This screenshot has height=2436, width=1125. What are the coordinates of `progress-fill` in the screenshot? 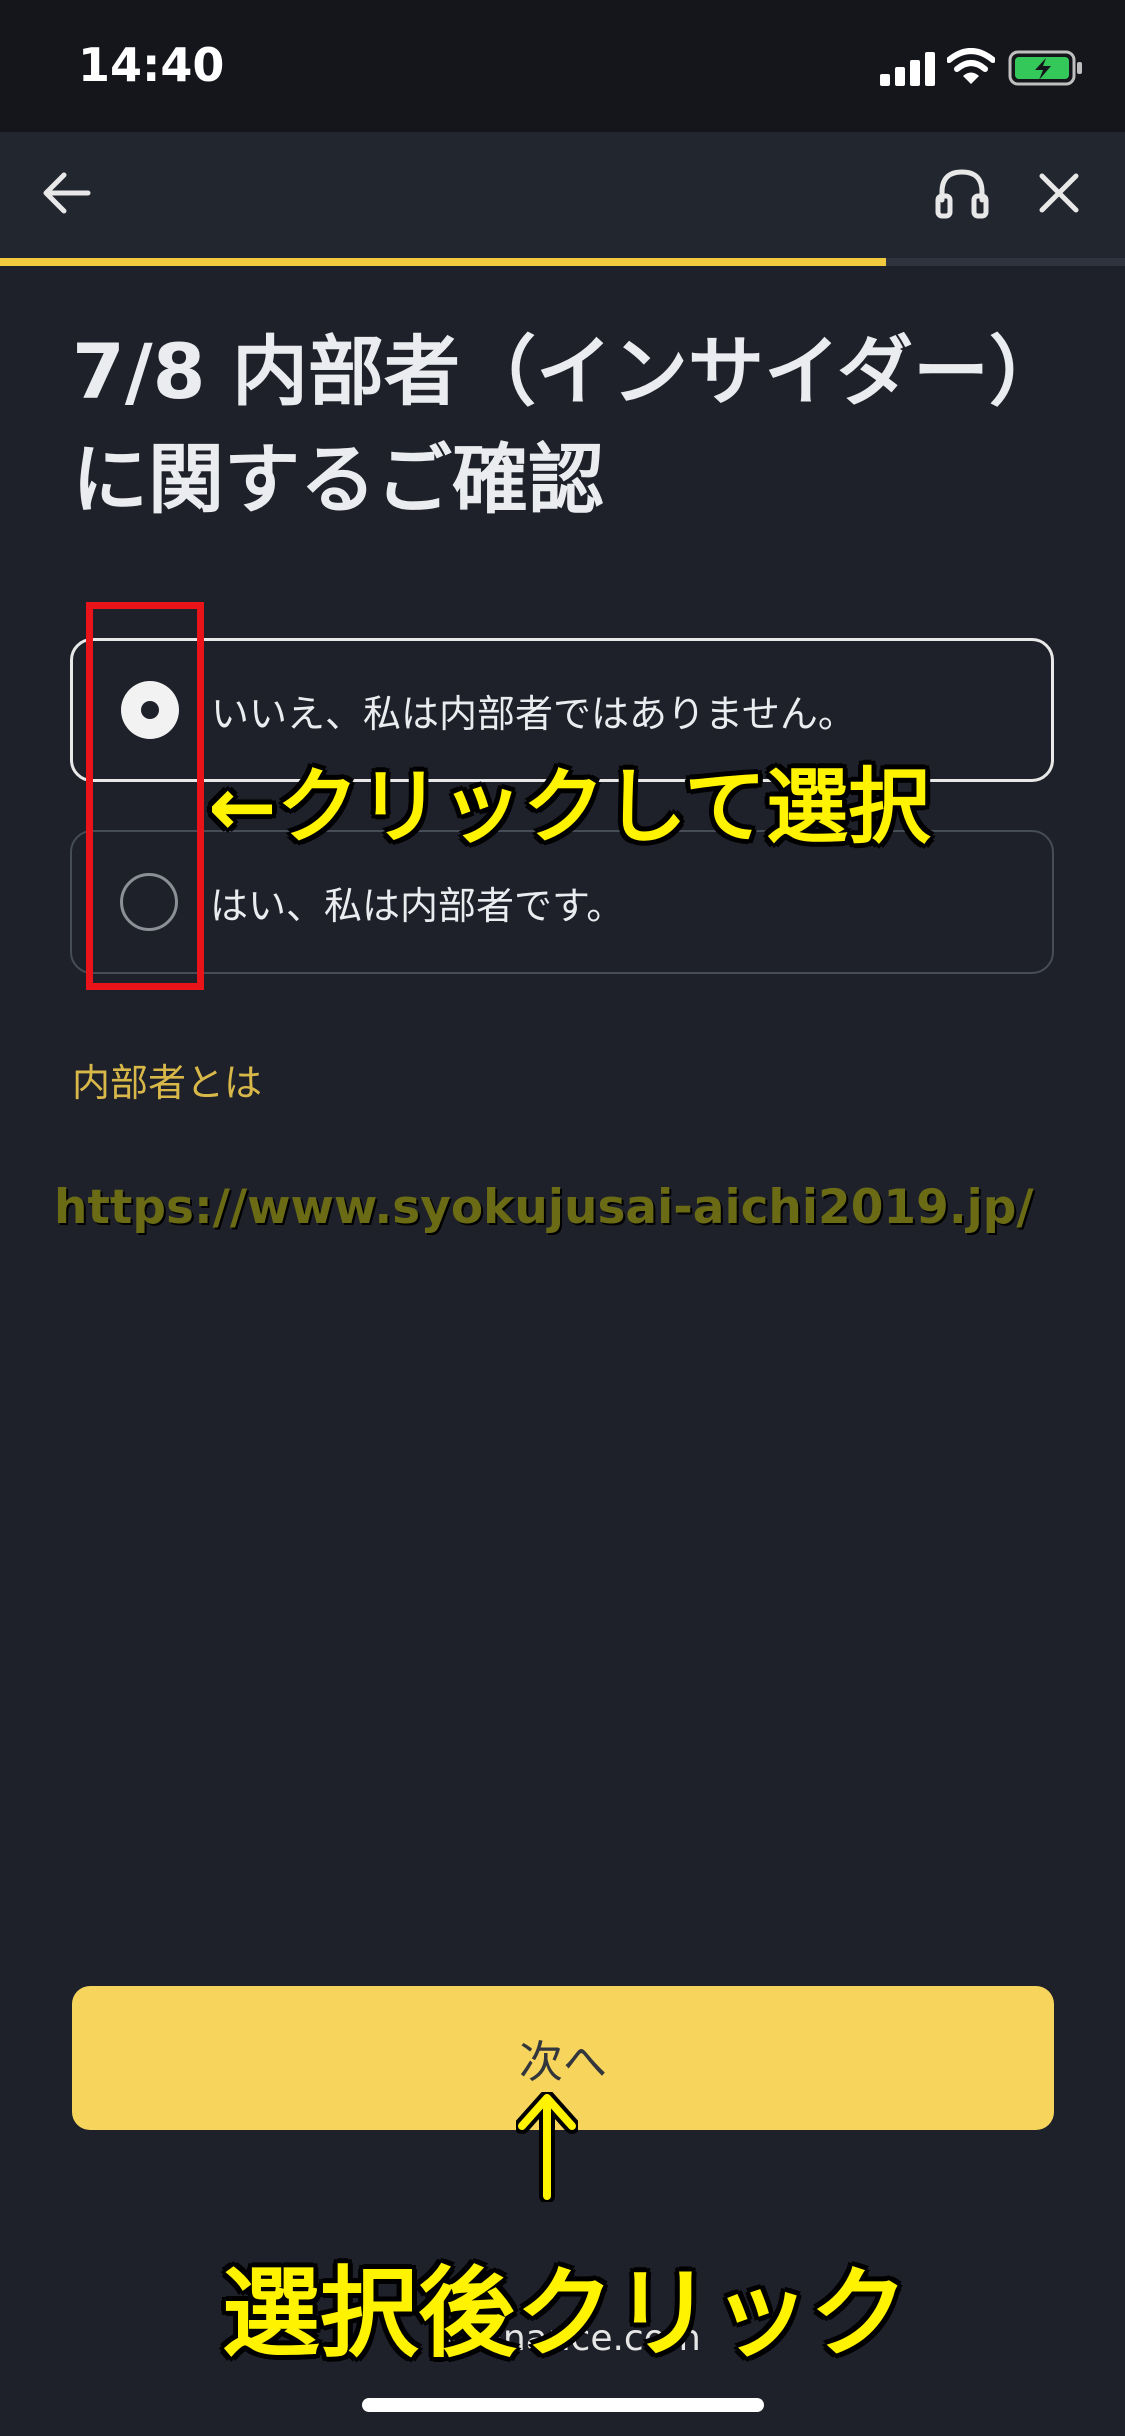 It's located at (443, 262).